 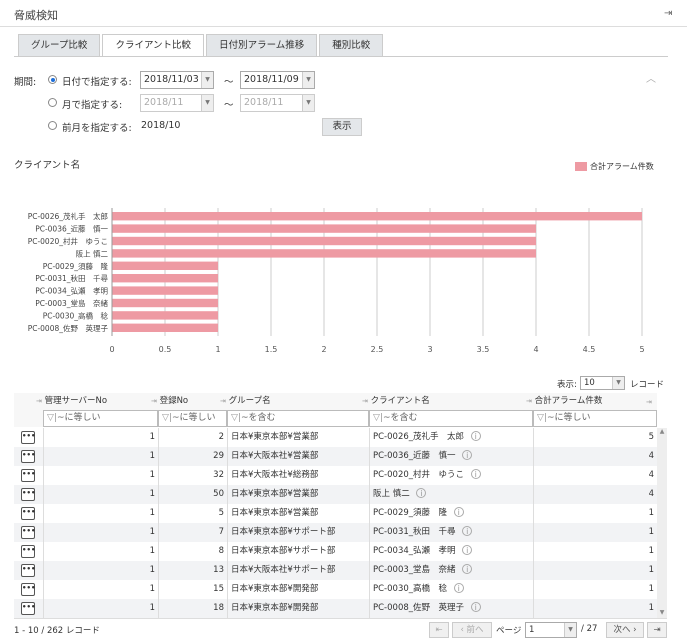 I want to click on next-page-button: 次へ ›, so click(x=625, y=630).